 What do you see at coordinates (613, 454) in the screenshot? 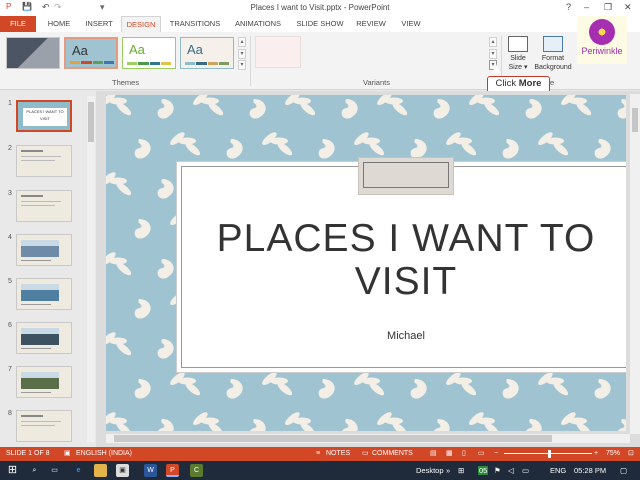
I see `zoom-level: 75%` at bounding box center [613, 454].